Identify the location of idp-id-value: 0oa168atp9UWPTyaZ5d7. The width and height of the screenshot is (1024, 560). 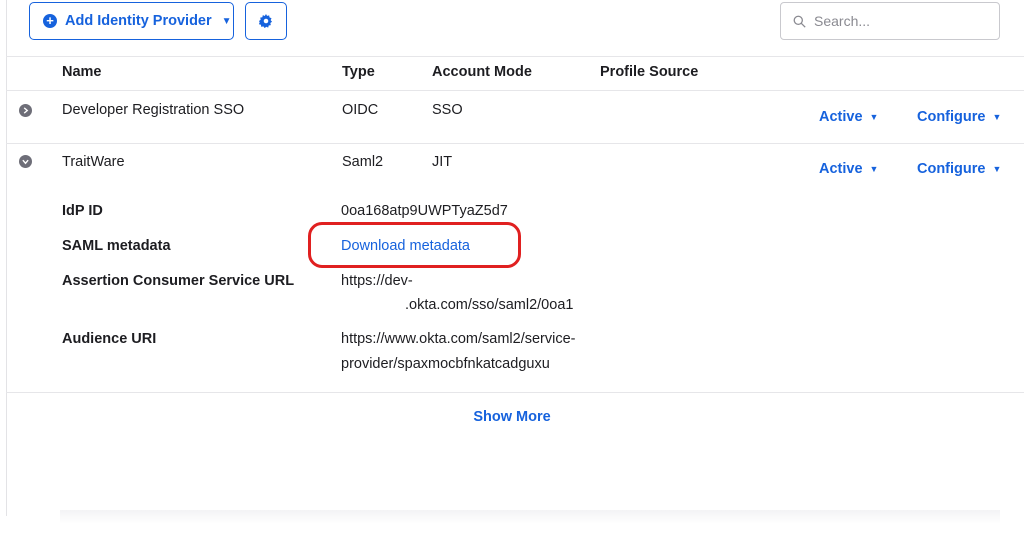
(424, 211).